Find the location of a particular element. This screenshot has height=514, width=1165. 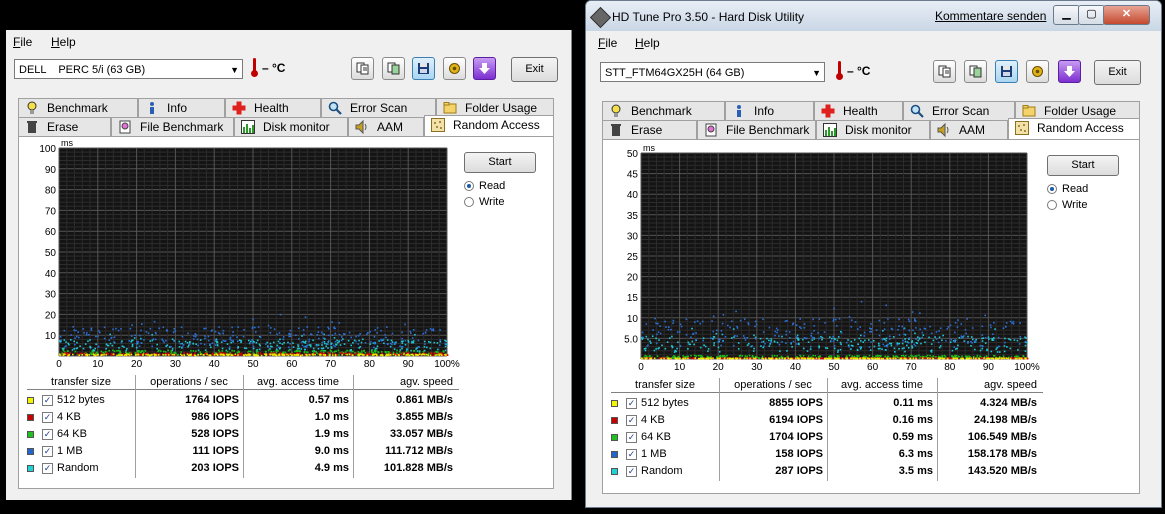

drive-select: DELL PERC 5/i (63 GB) ▼ is located at coordinates (128, 69).